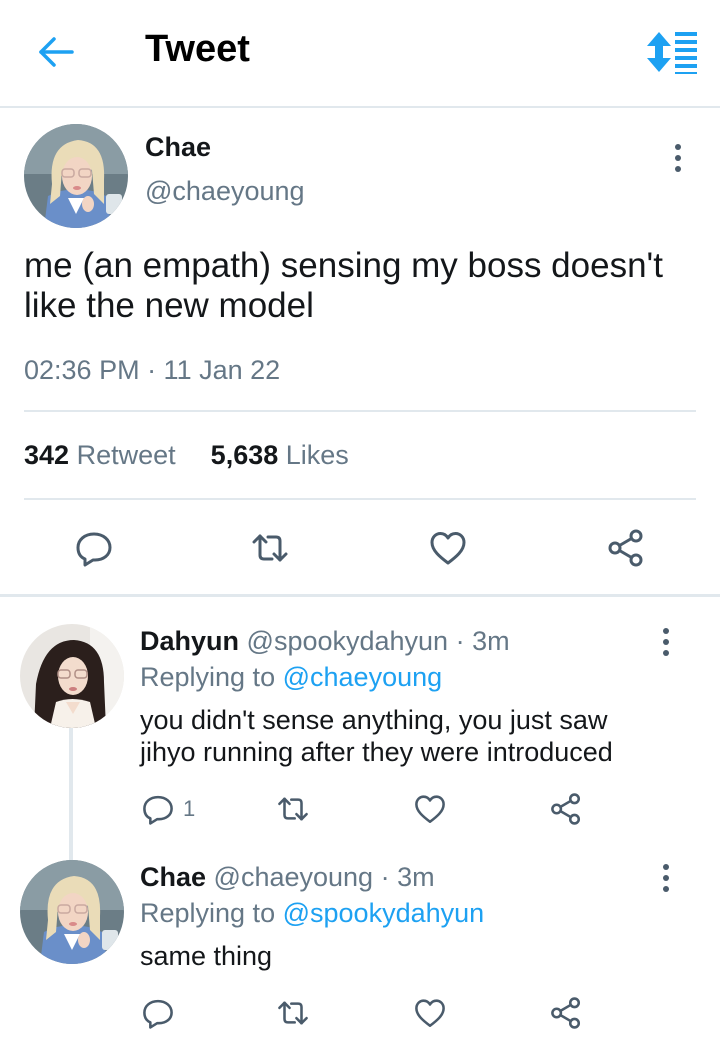 Image resolution: width=720 pixels, height=1042 pixels. Describe the element at coordinates (169, 305) in the screenshot. I see `tweet-text-line: like the new model` at that location.